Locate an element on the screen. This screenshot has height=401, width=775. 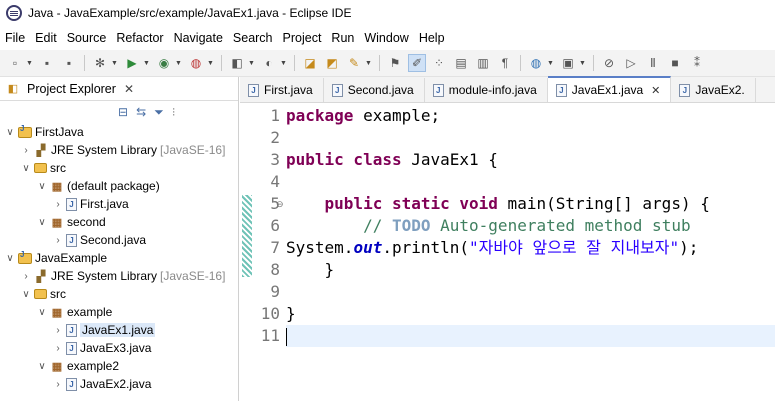
project-explorer-title: Project Explorer is located at coordinates (71, 89).